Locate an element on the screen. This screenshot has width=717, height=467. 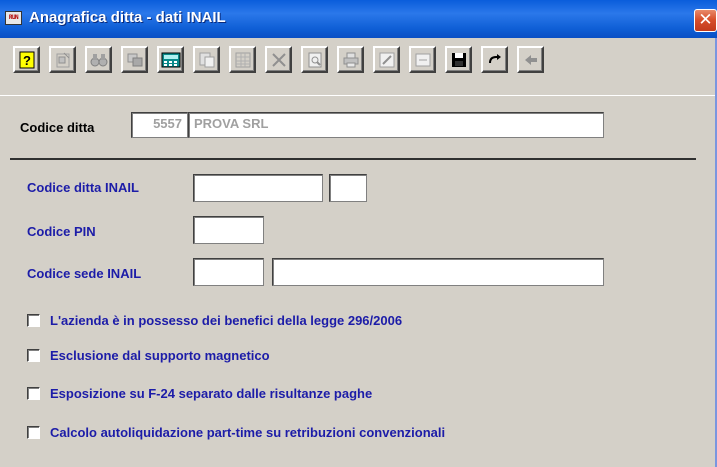
esclusione-supporto-label: Esclusione dal supporto magnetico is located at coordinates (160, 355).